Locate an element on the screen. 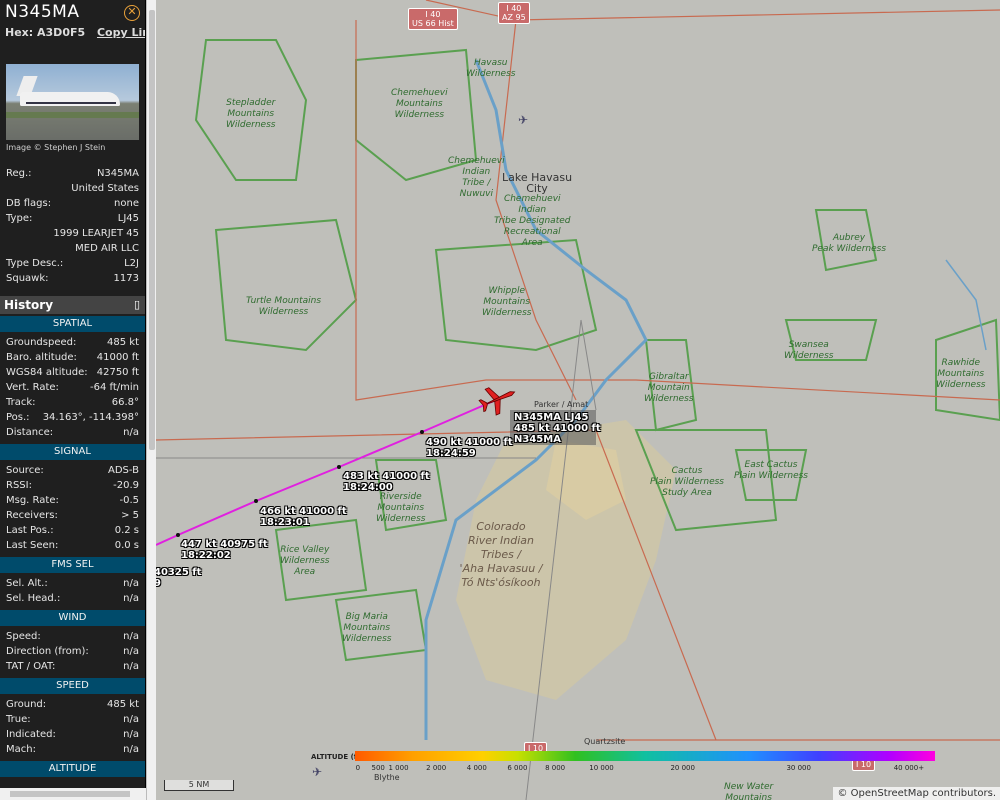  section-header-altitude: ALTITUDE is located at coordinates (72, 769).